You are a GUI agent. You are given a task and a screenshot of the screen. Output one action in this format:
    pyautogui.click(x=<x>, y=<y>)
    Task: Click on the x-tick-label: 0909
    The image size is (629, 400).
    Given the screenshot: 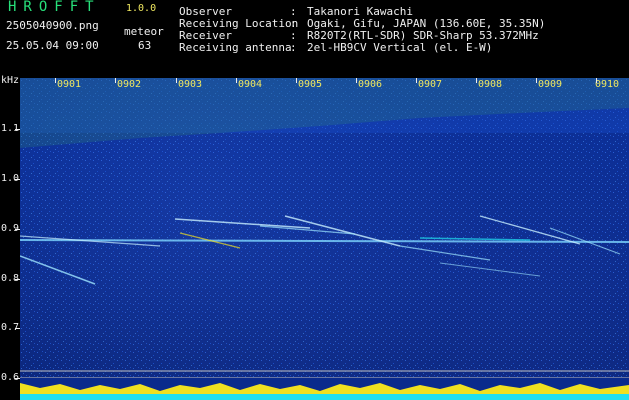 What is the action you would take?
    pyautogui.click(x=550, y=84)
    